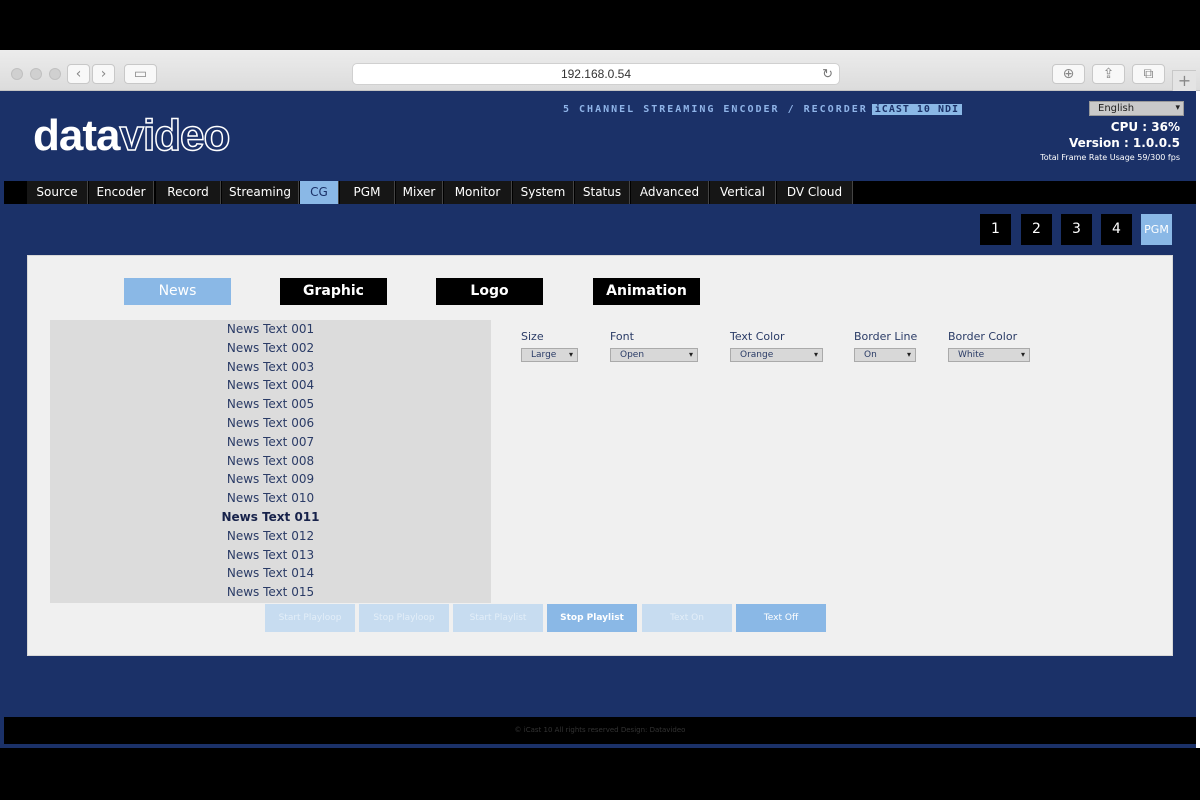 This screenshot has height=800, width=1200. Describe the element at coordinates (995, 229) in the screenshot. I see `channel-button-1: 1` at that location.